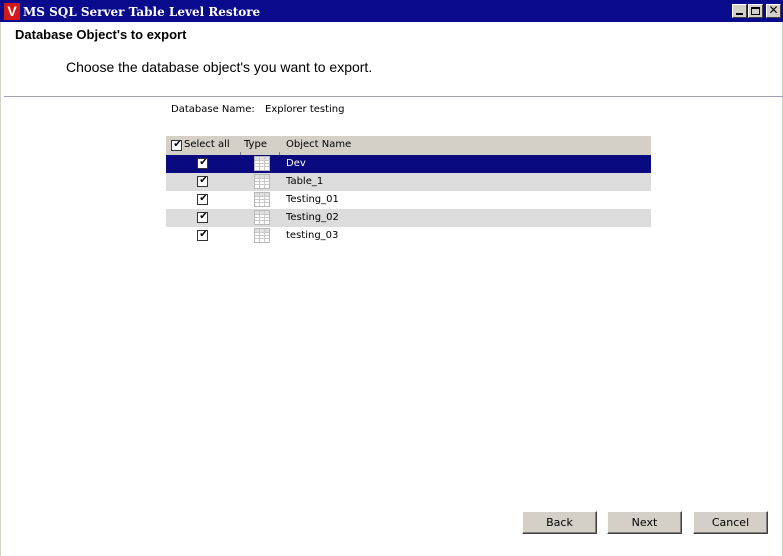  What do you see at coordinates (739, 11) in the screenshot?
I see `minimize-button` at bounding box center [739, 11].